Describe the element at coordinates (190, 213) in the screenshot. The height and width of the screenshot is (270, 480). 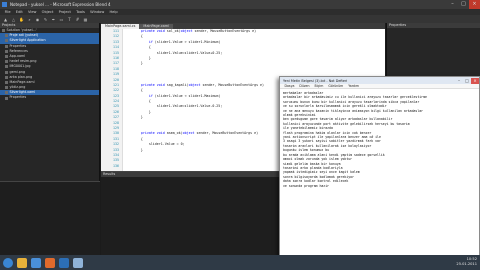
I see `results-panel: Results` at that location.